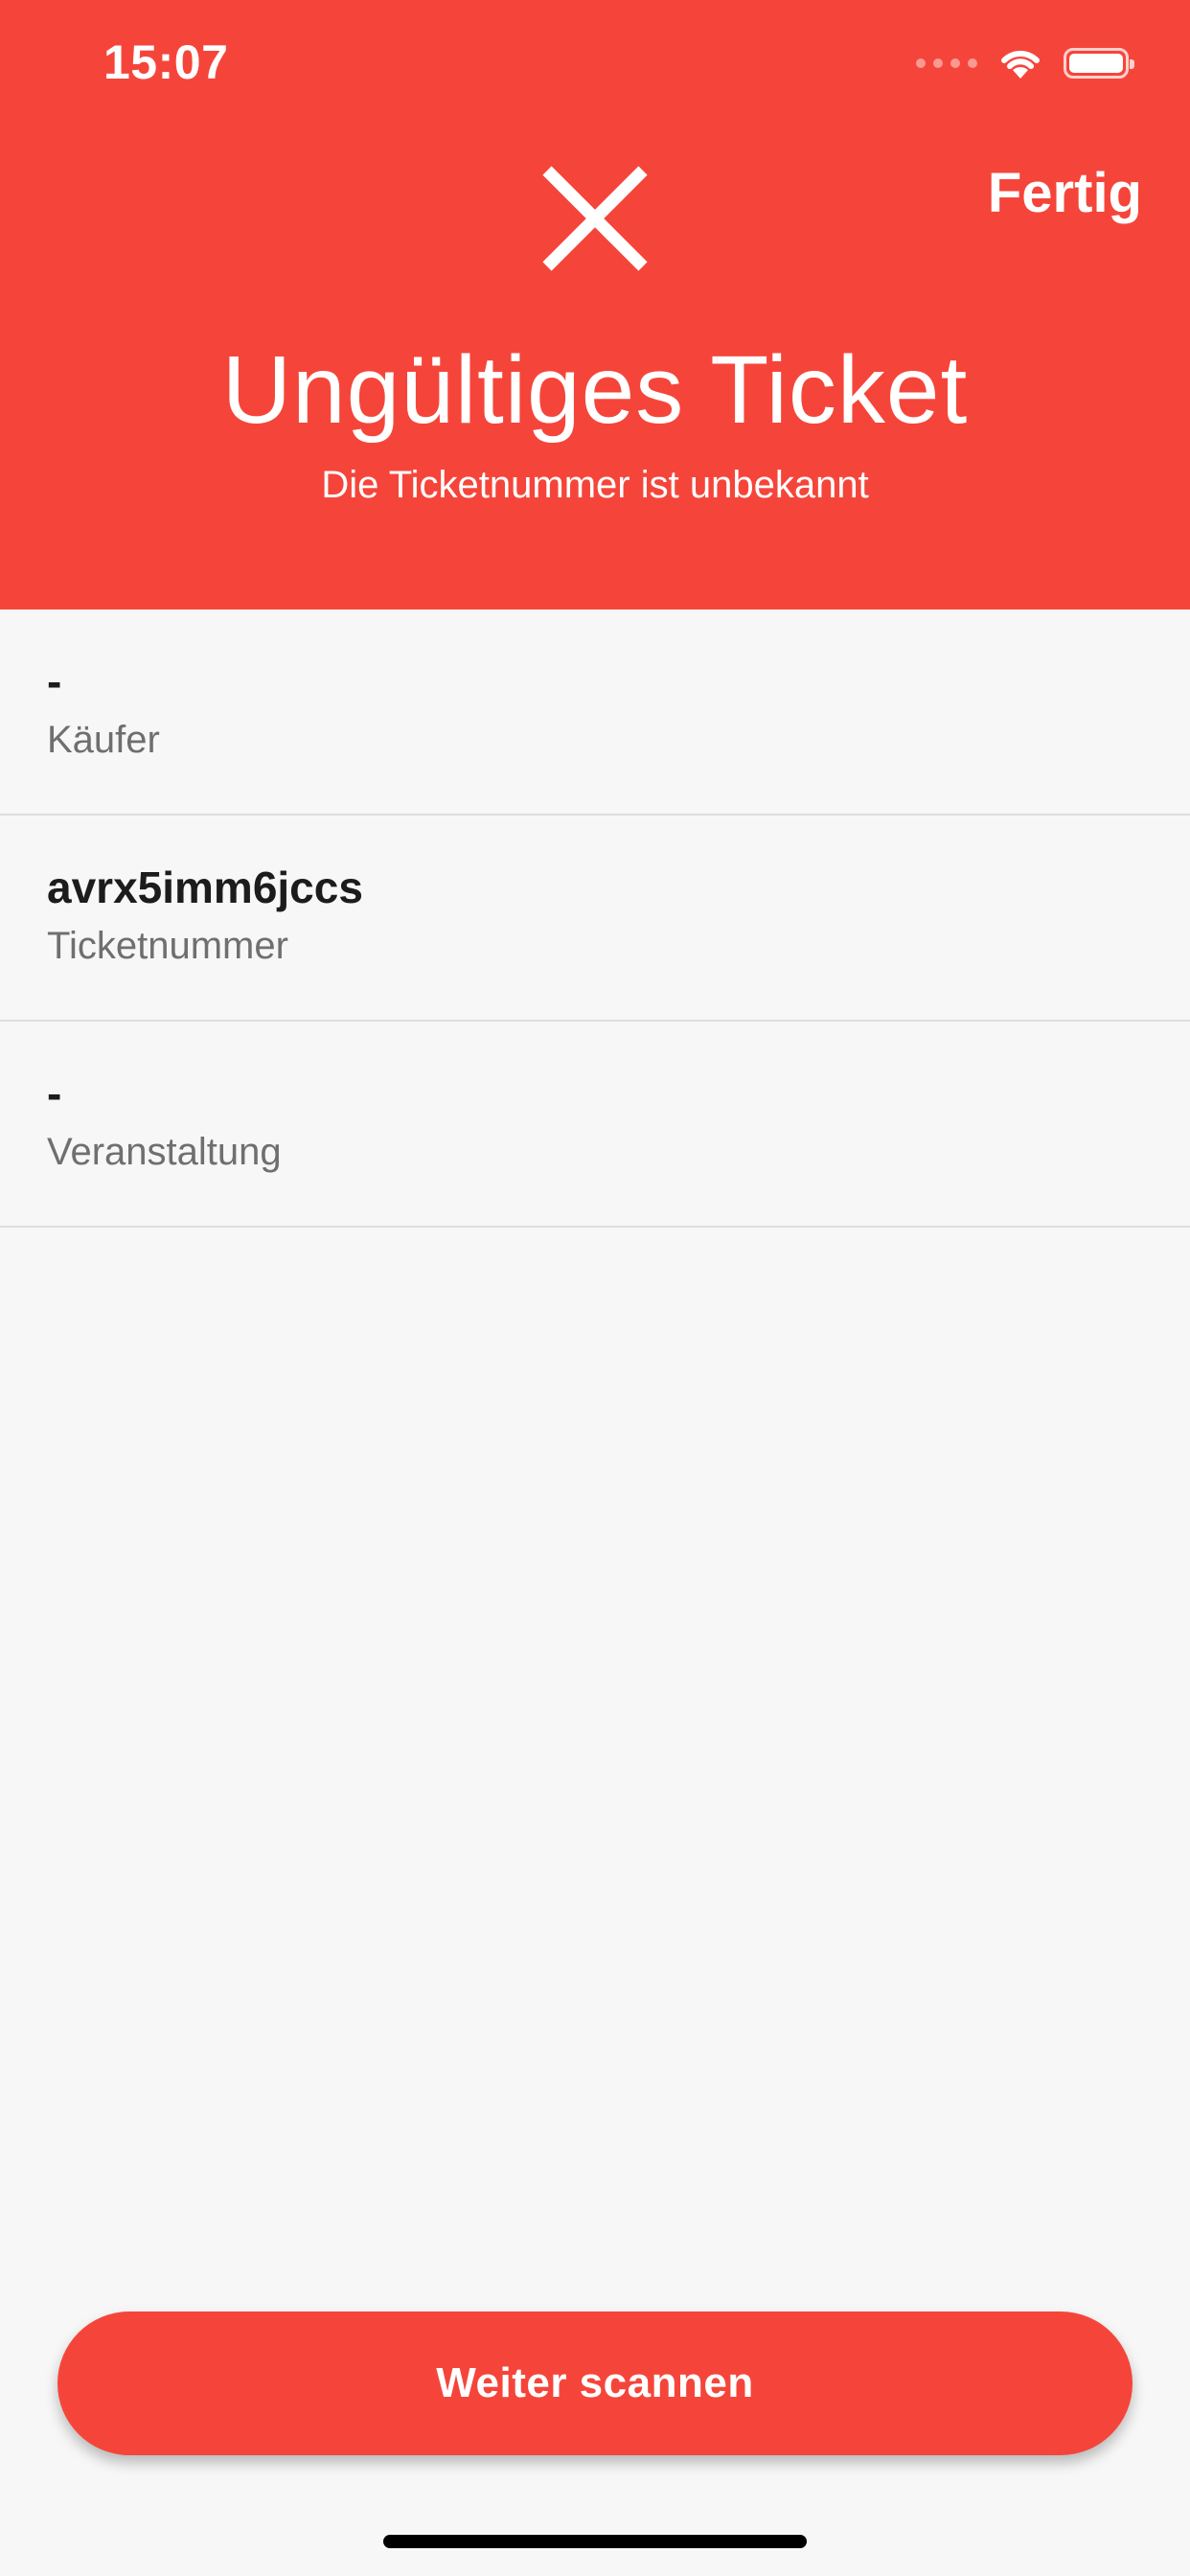 Image resolution: width=1190 pixels, height=2576 pixels. I want to click on detail-row-ticket-number: avrx5imm6jccs Ticketnummer, so click(595, 919).